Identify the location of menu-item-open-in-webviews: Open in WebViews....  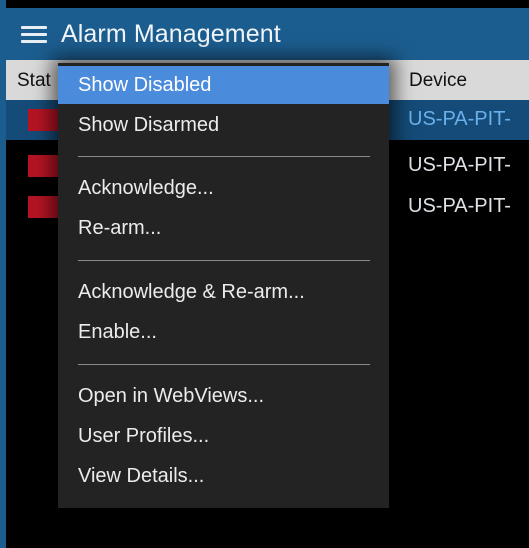
(223, 396).